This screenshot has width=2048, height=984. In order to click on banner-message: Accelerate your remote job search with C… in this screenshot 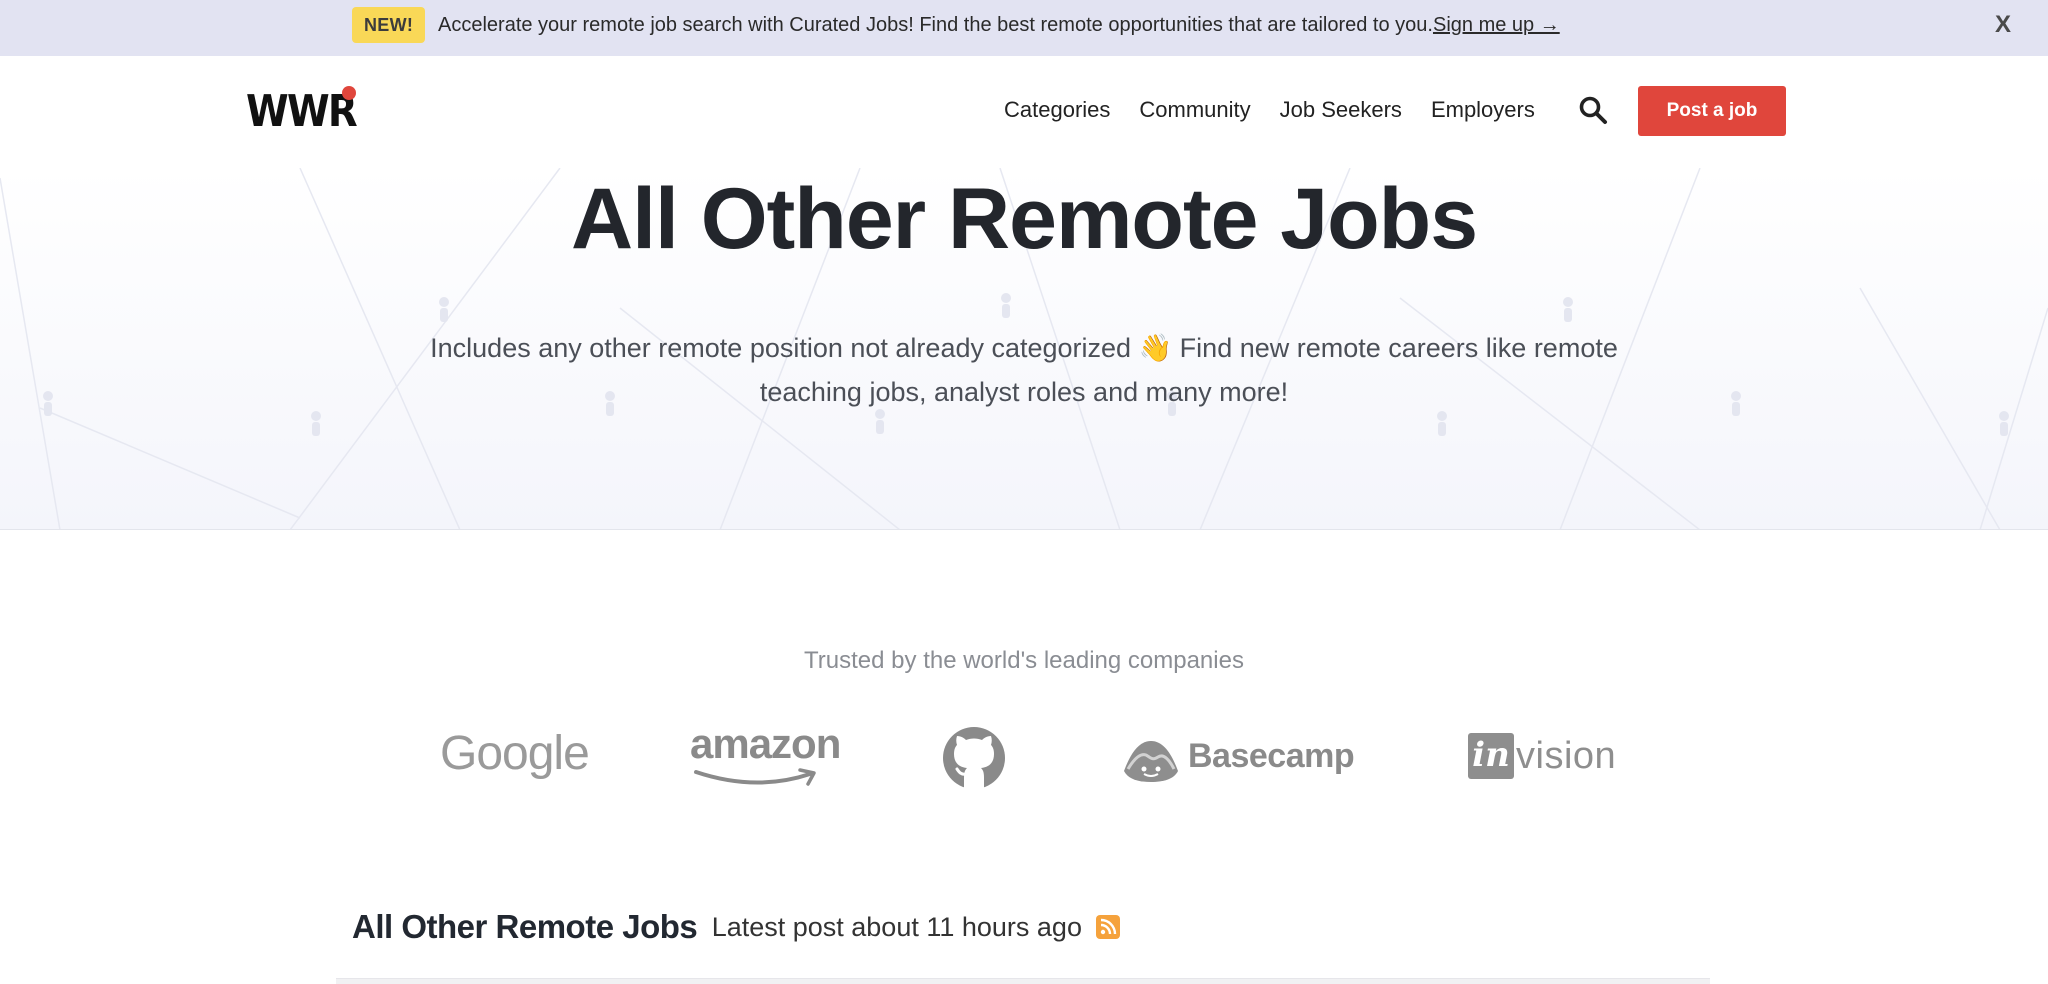, I will do `click(999, 25)`.